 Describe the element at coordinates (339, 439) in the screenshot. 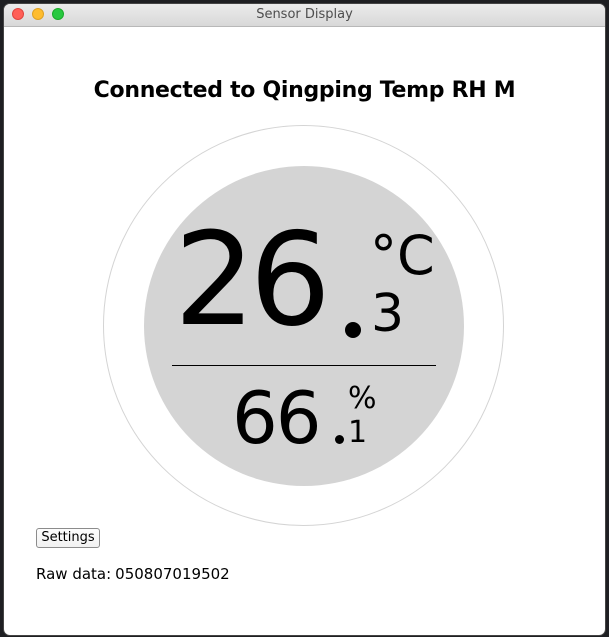

I see `humidity-decimal-point` at that location.